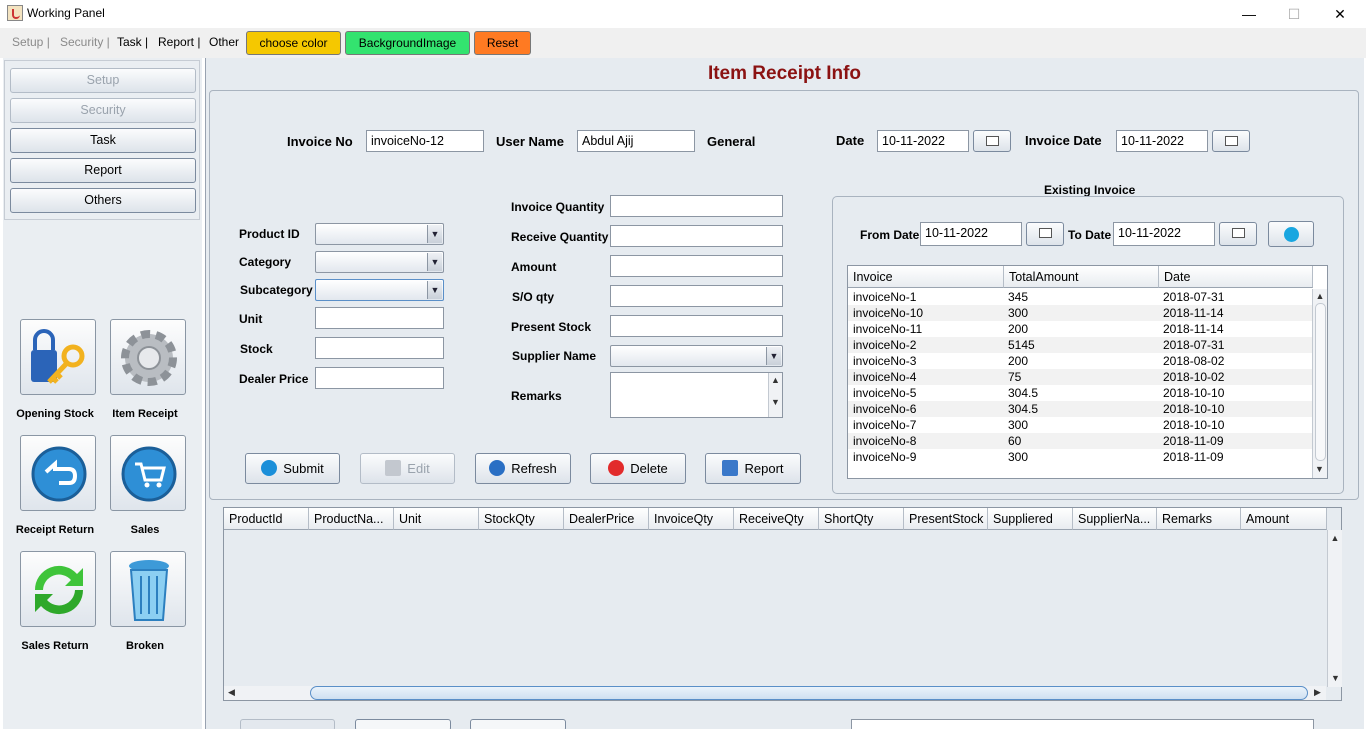 This screenshot has height=729, width=1366. What do you see at coordinates (696, 296) in the screenshot?
I see `so-qty-field` at bounding box center [696, 296].